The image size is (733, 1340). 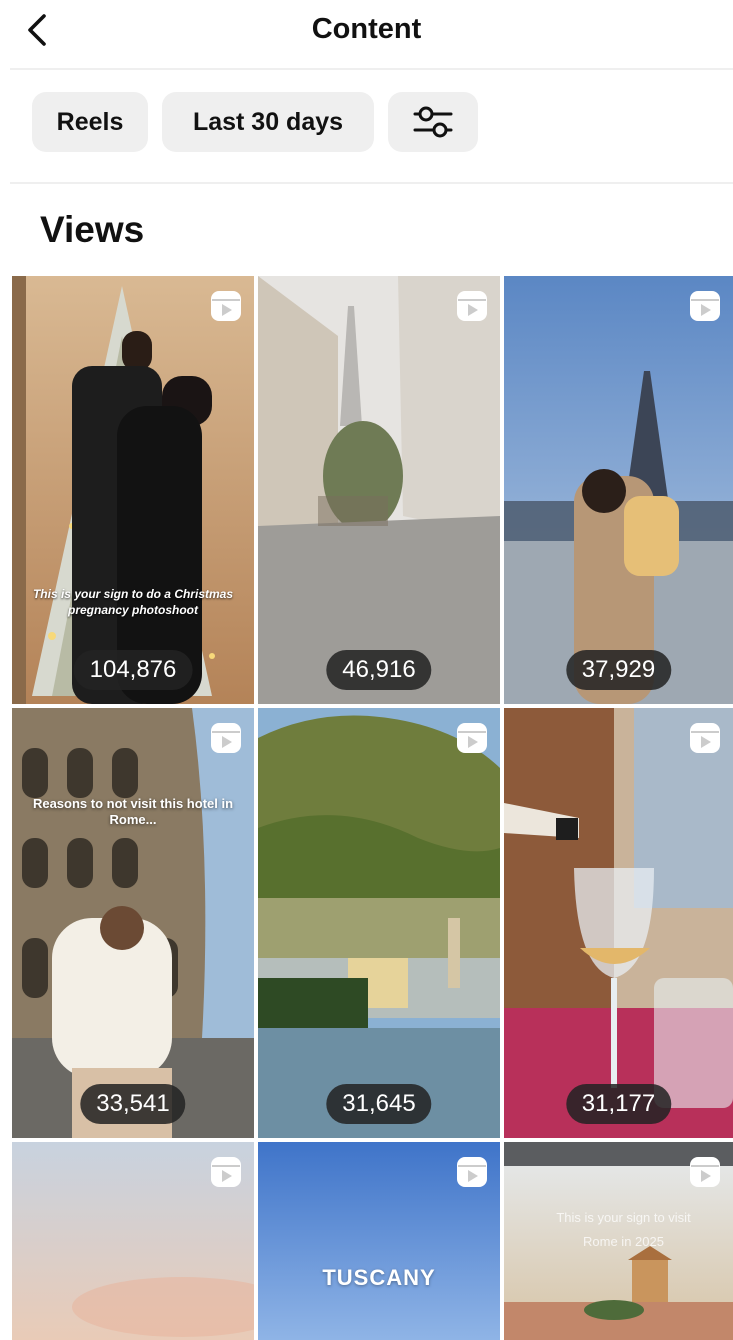 I want to click on reel-thumbnail: 37,929, so click(x=618, y=490).